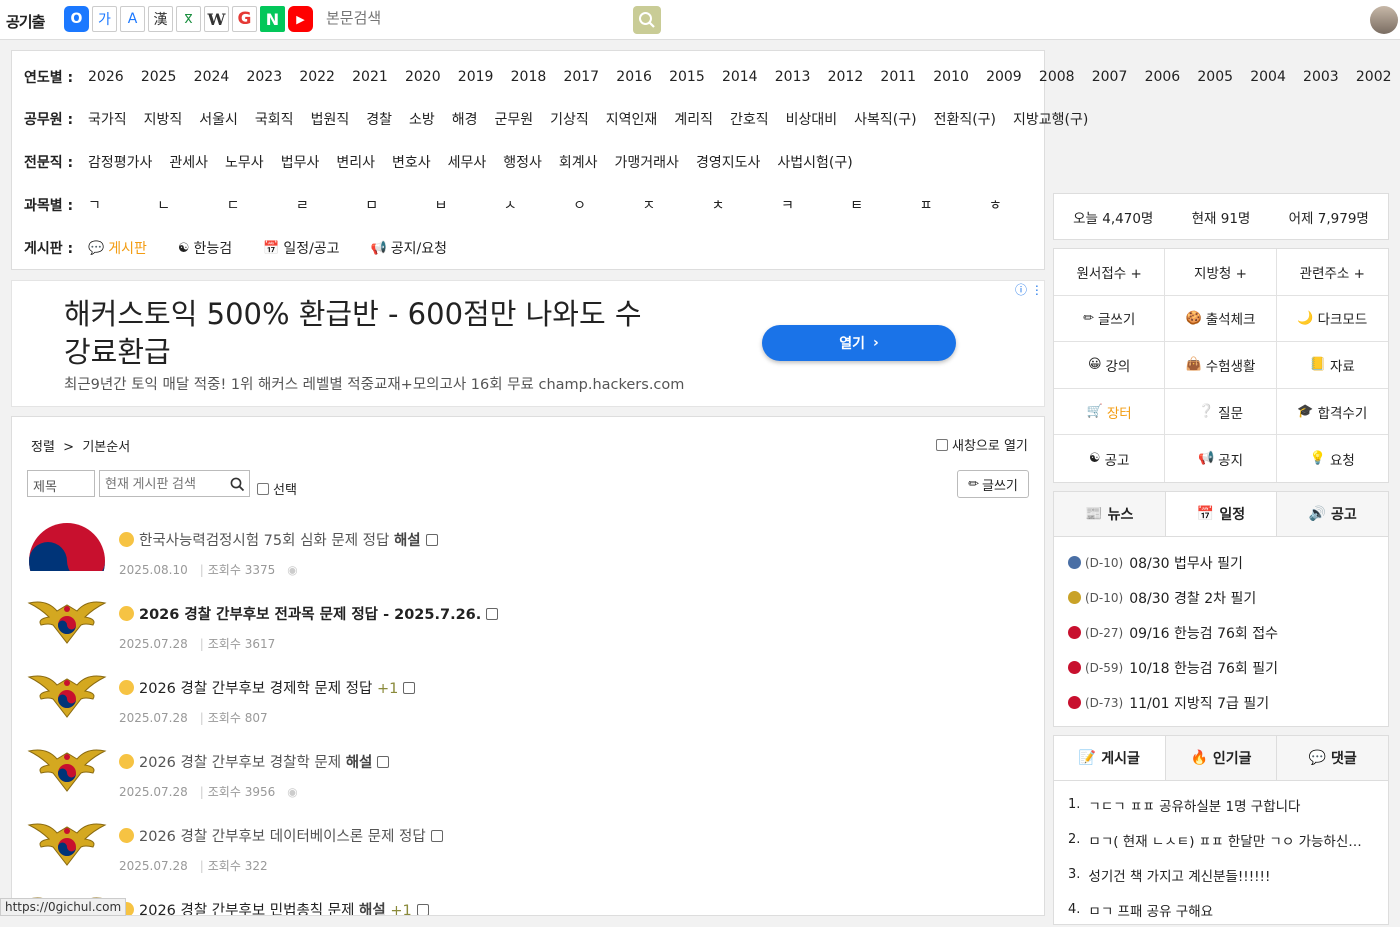  What do you see at coordinates (159, 77) in the screenshot?
I see `year-link: 2025` at bounding box center [159, 77].